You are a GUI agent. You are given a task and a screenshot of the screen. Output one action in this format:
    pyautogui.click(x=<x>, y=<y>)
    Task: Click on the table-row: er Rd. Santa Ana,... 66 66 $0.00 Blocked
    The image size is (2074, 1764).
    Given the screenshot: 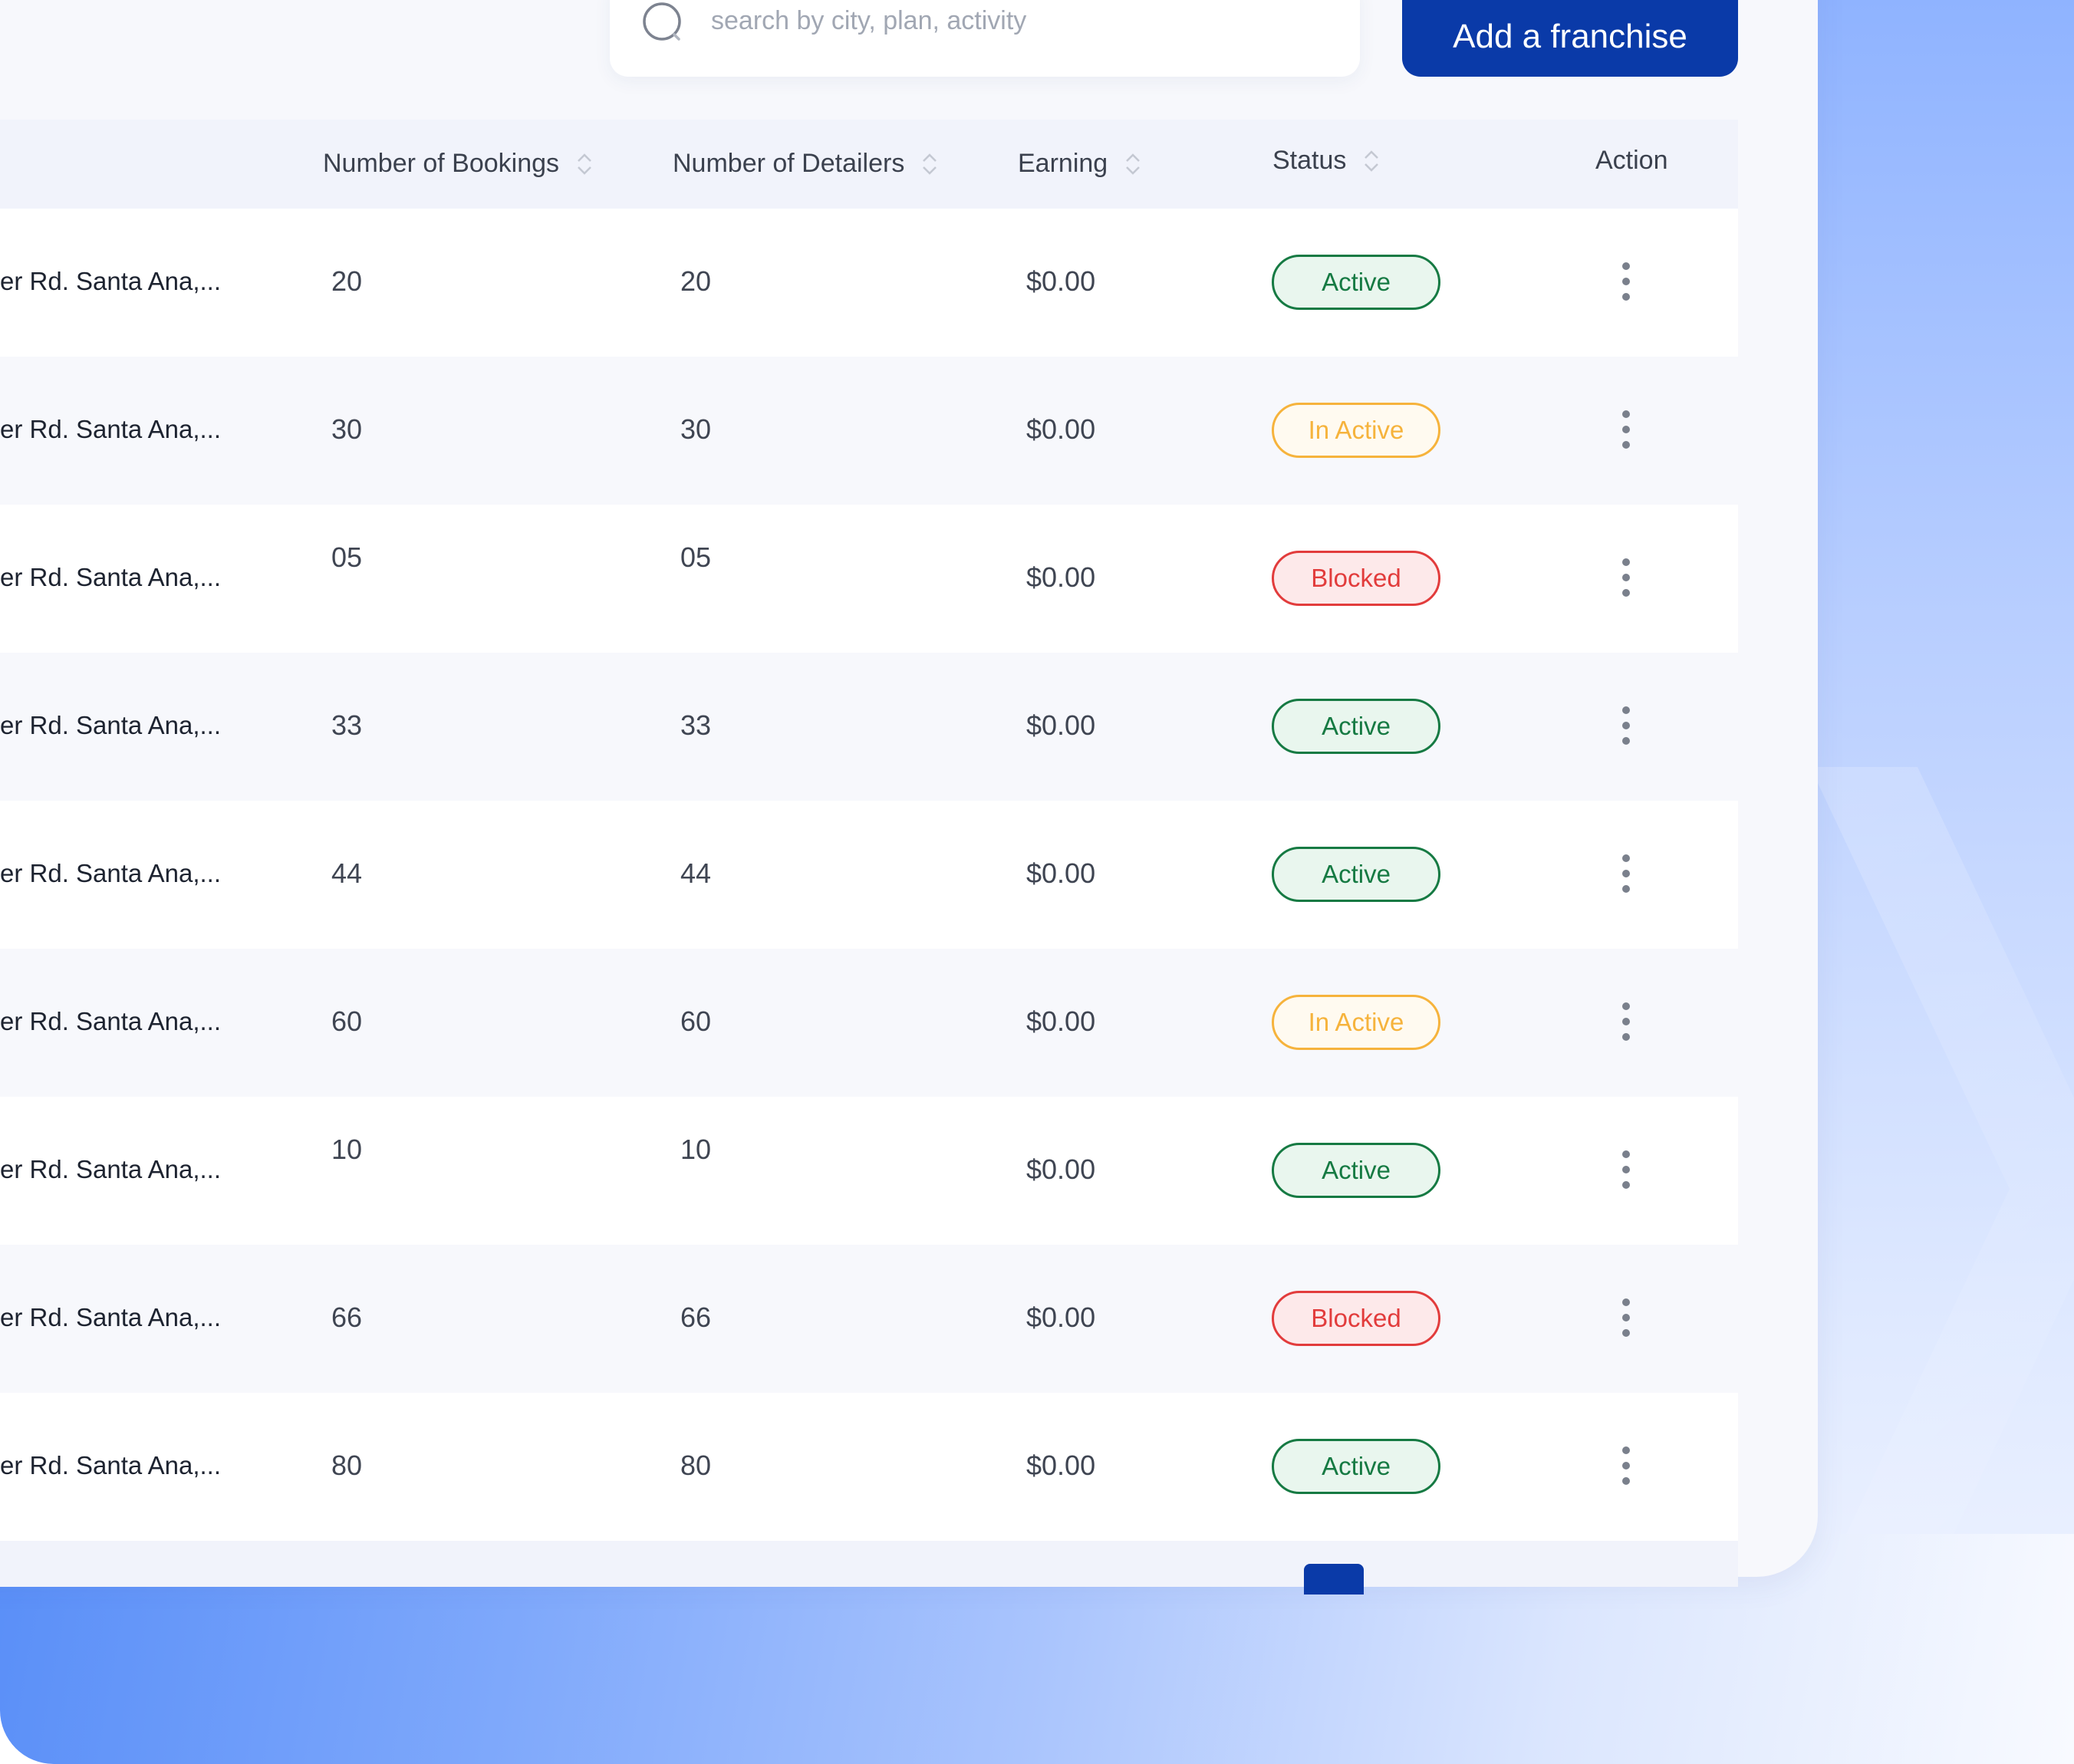 What is the action you would take?
    pyautogui.click(x=869, y=1319)
    